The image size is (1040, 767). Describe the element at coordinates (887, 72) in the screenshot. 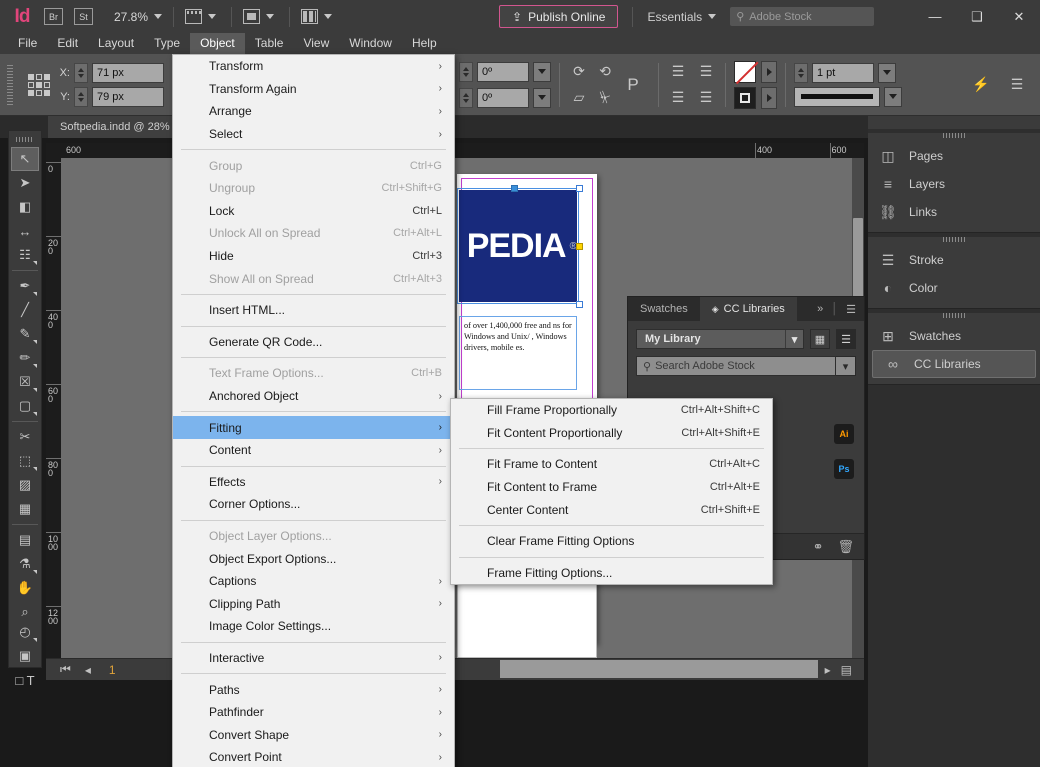

I see `stroke-weight-dropdown` at that location.